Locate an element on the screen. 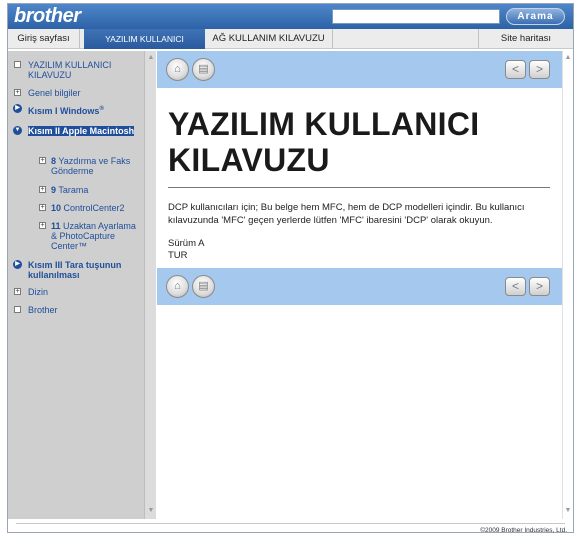  search-button: Arama is located at coordinates (535, 16).